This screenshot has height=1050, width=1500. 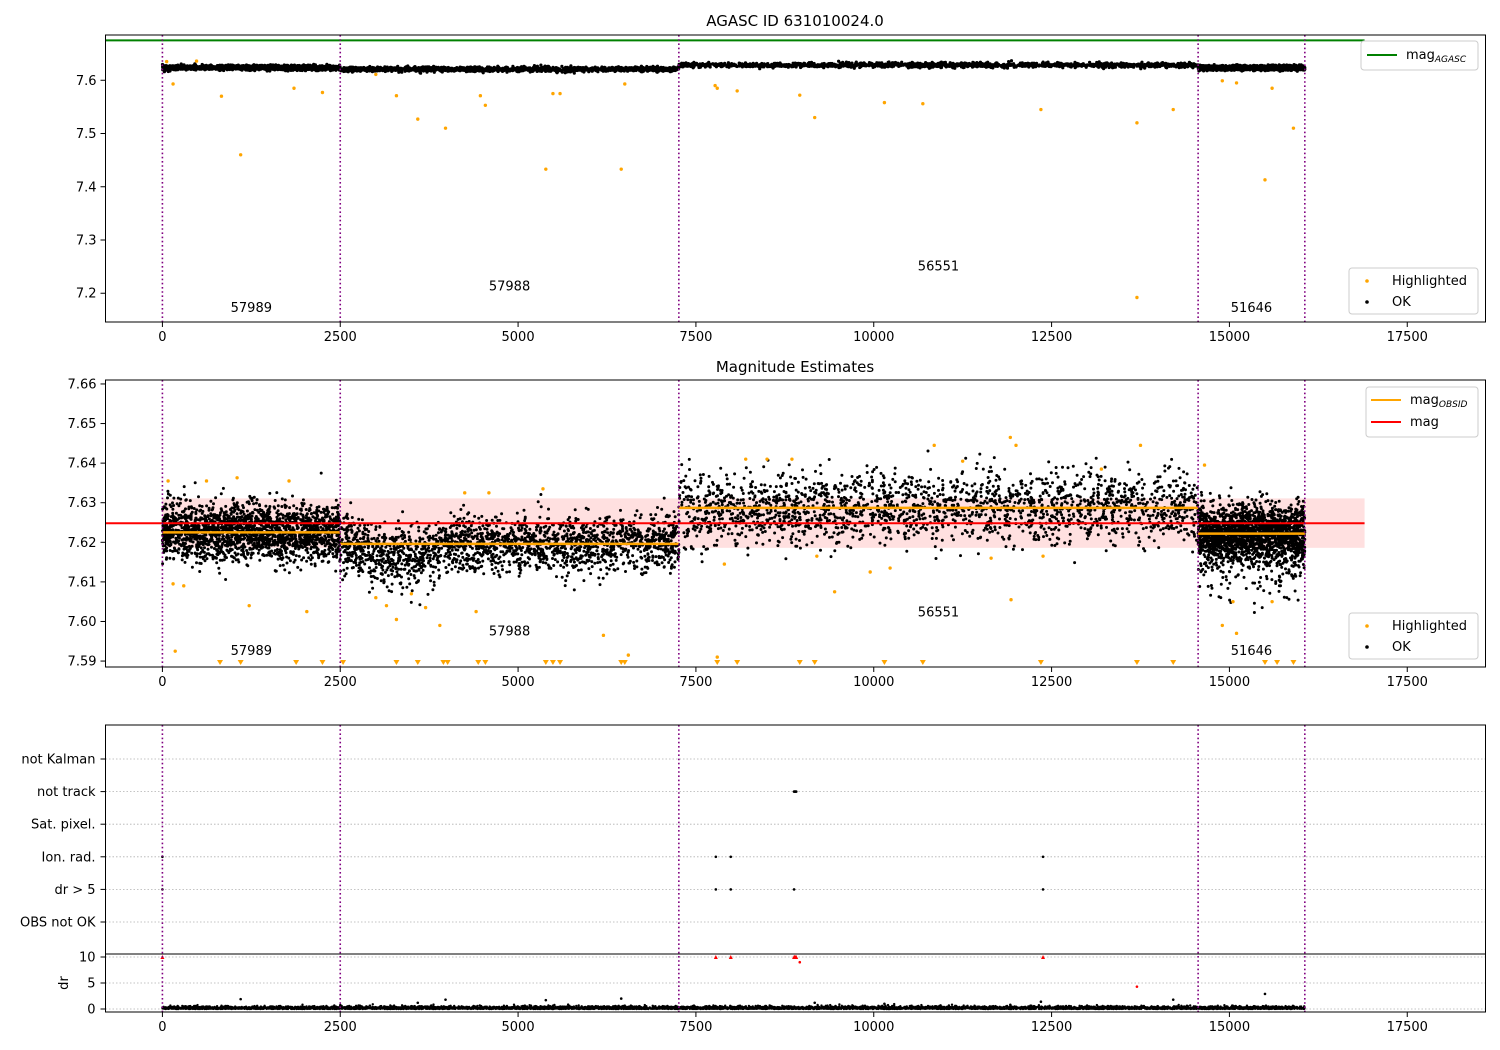 What do you see at coordinates (1424, 422) in the screenshot?
I see `legend-mag-label: mag` at bounding box center [1424, 422].